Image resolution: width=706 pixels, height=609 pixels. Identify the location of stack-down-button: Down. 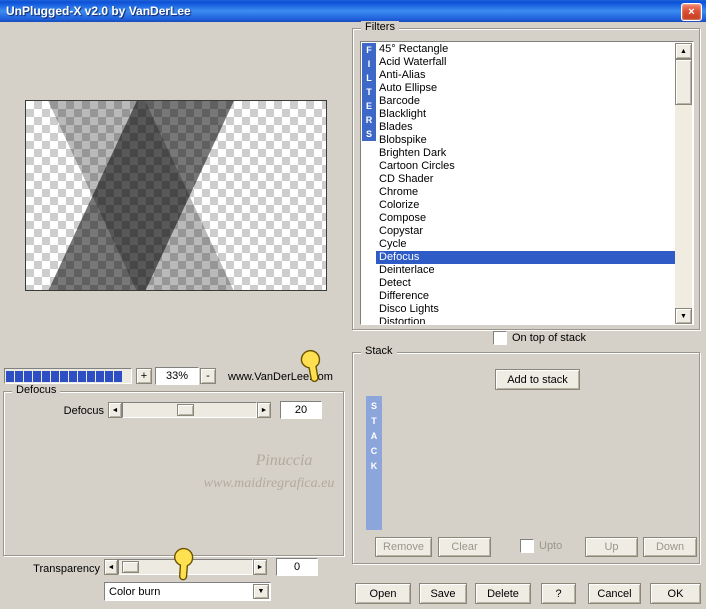
(670, 547).